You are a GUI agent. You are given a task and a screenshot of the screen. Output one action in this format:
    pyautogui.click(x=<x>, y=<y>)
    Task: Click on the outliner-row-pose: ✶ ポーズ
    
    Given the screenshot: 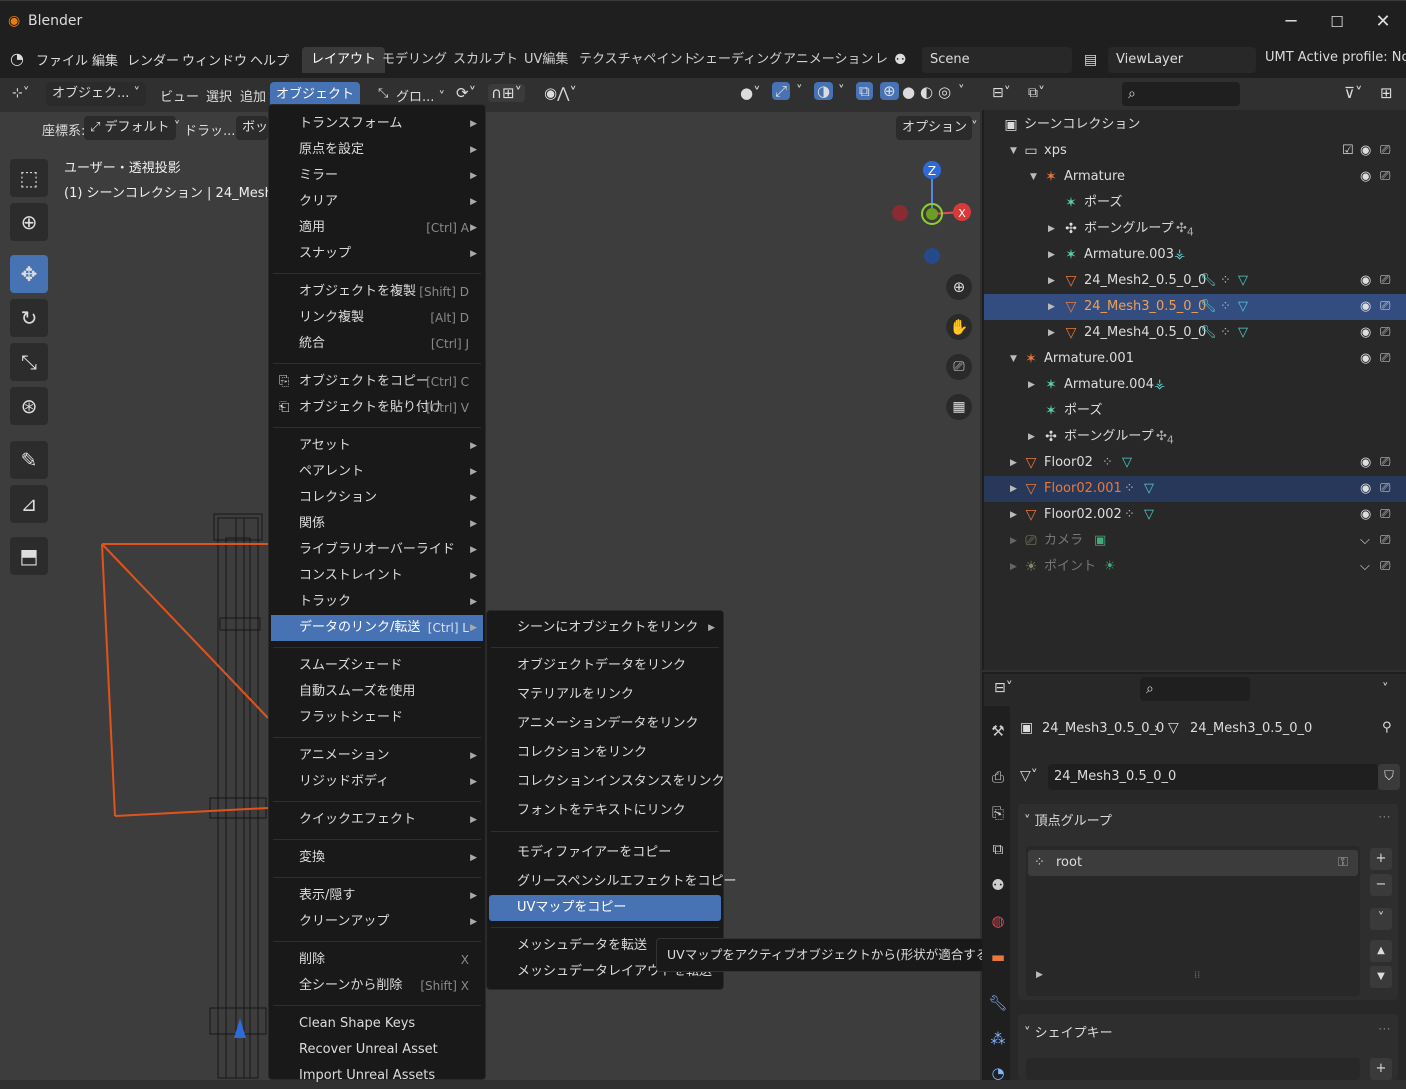 What is the action you would take?
    pyautogui.click(x=1195, y=203)
    